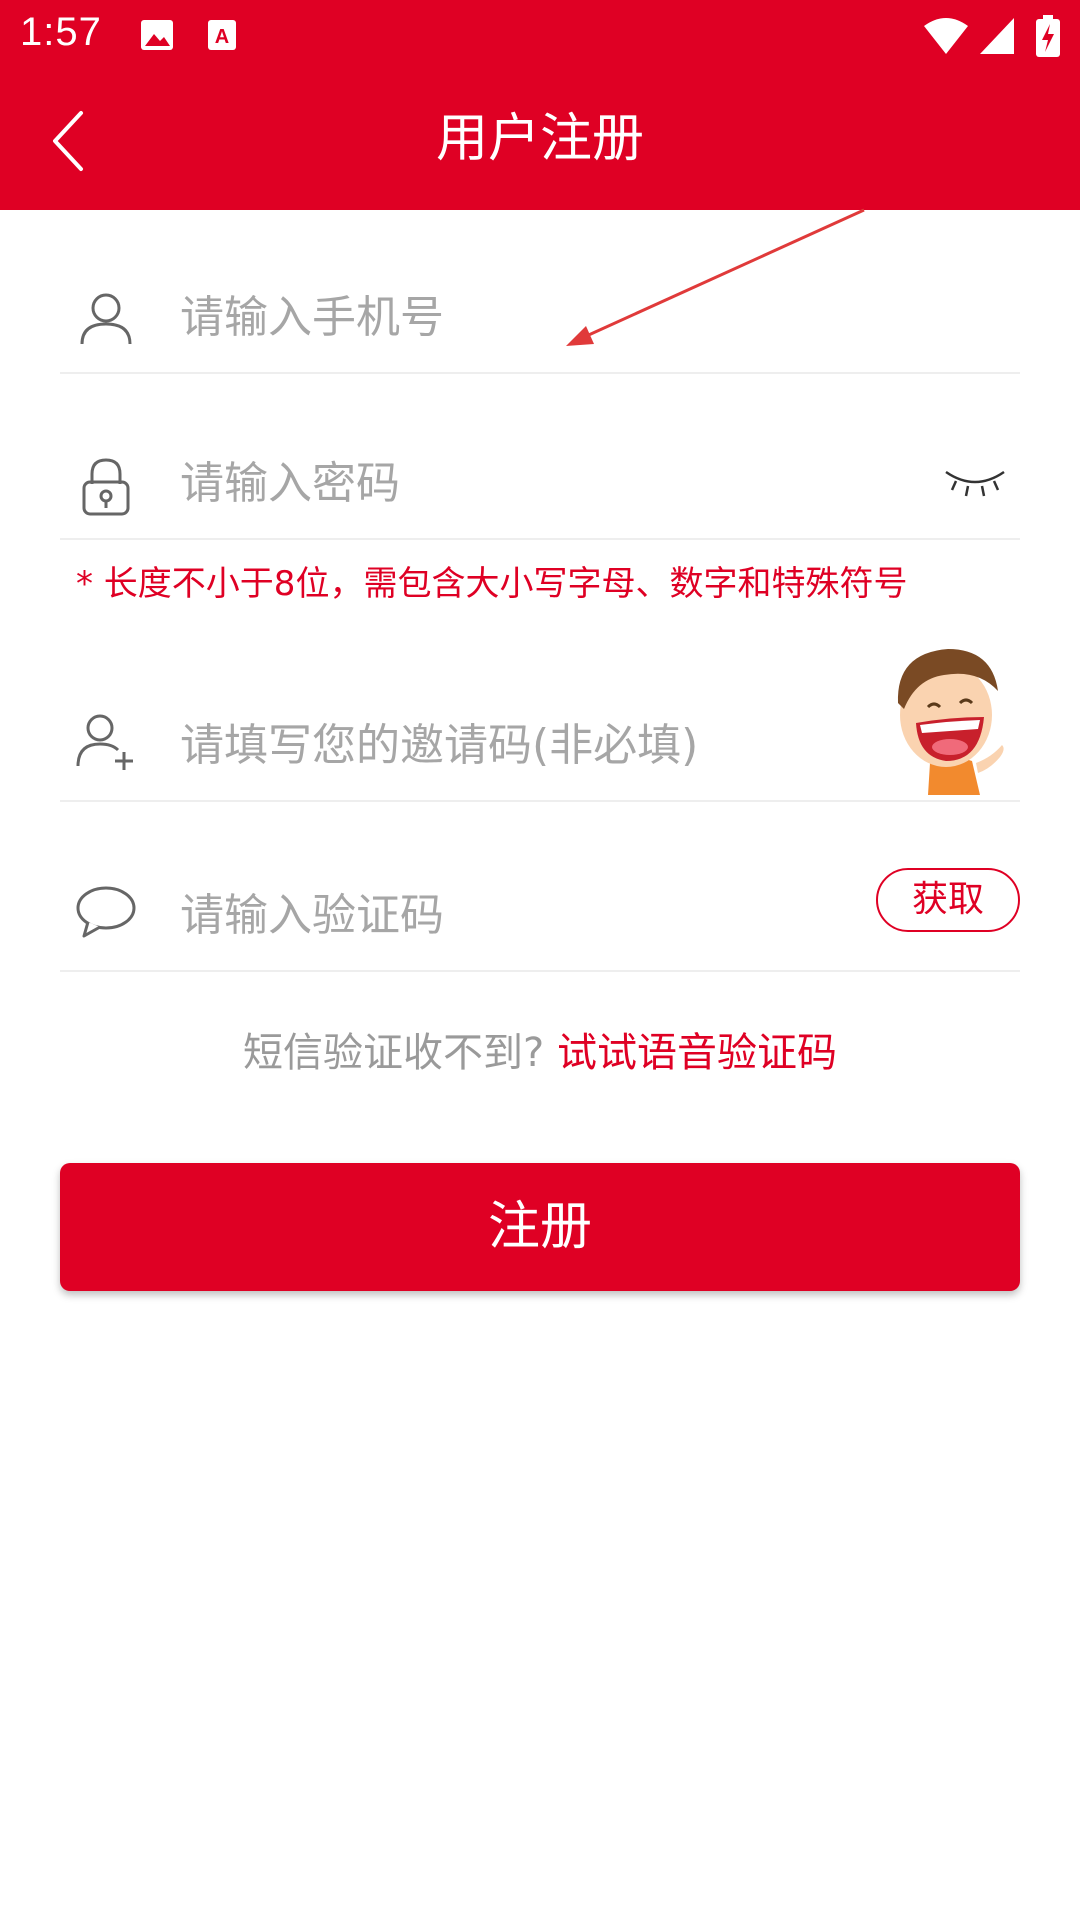  I want to click on verification-row: 获取, so click(540, 911).